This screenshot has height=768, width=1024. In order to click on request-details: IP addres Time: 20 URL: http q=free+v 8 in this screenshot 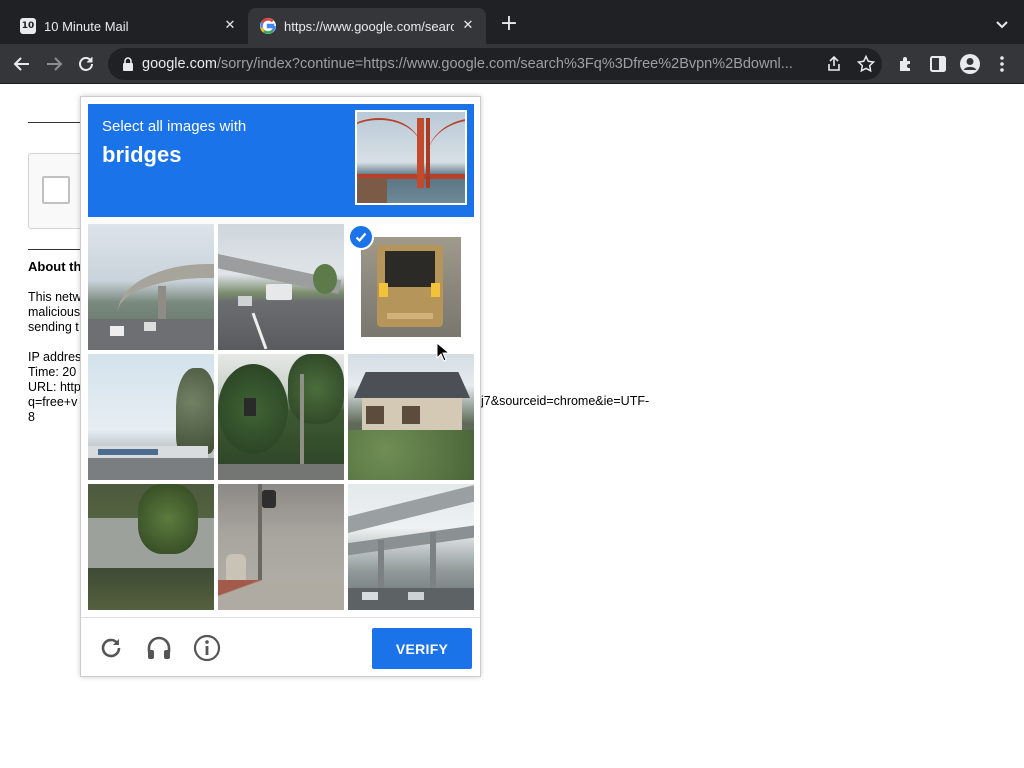, I will do `click(55, 387)`.